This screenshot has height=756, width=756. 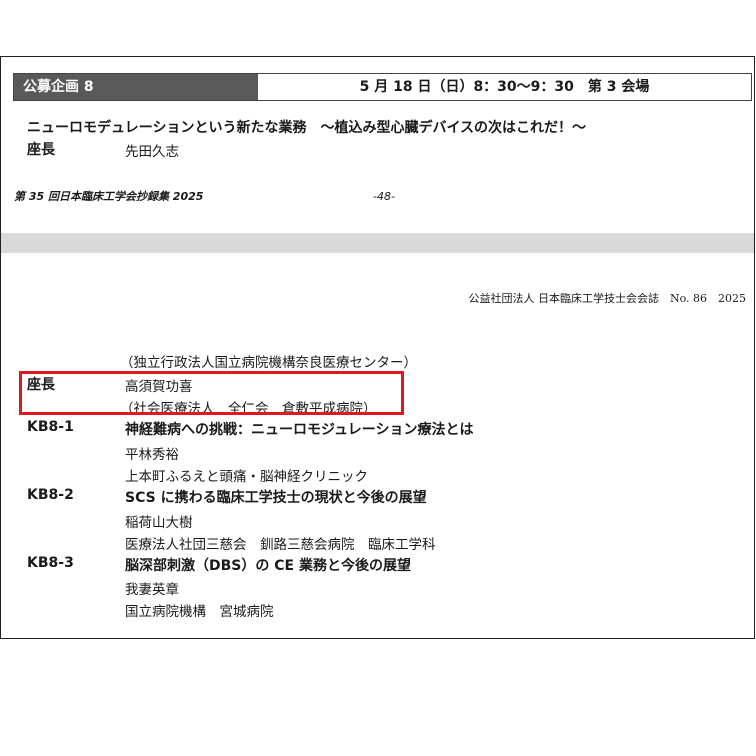 I want to click on lecture-code: KB8-2, so click(x=50, y=495).